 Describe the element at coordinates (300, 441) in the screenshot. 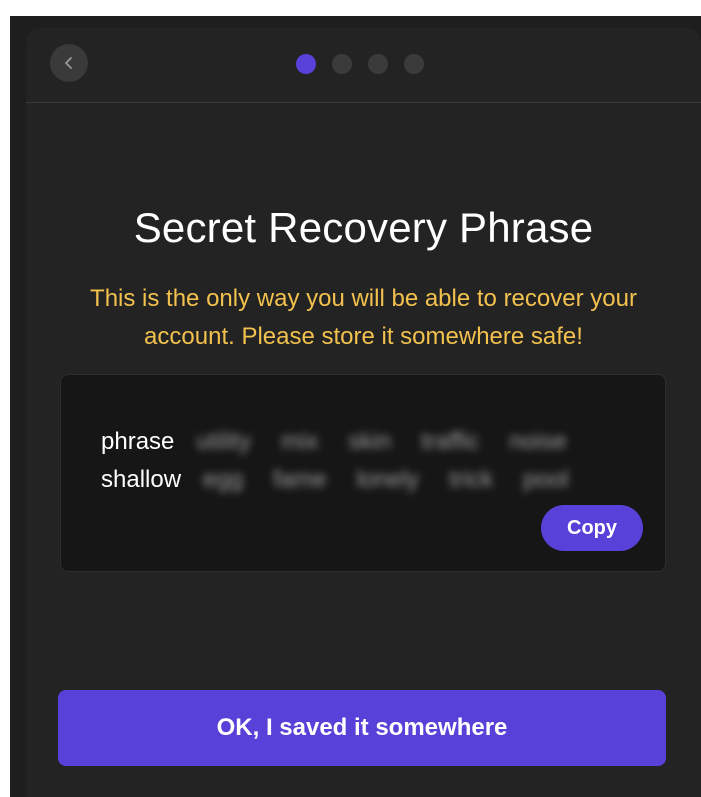

I see `phrase-word-blurred: mix` at that location.